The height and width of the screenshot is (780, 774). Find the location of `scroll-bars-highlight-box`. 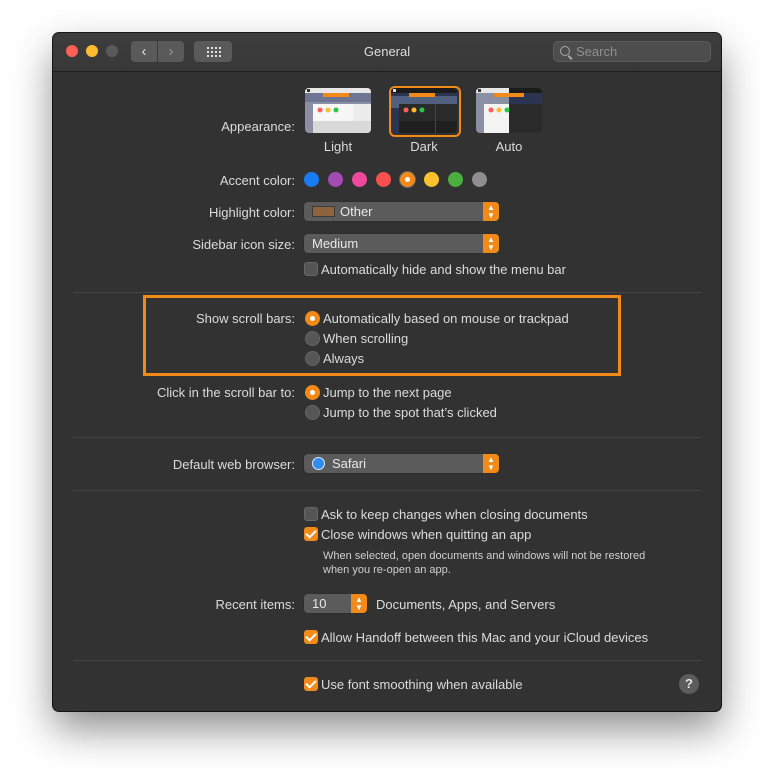

scroll-bars-highlight-box is located at coordinates (382, 335).